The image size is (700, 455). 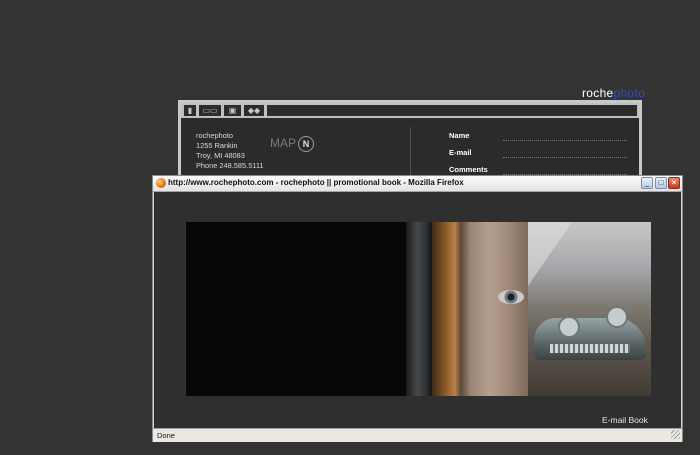 I want to click on map-link: MAP, so click(x=283, y=143).